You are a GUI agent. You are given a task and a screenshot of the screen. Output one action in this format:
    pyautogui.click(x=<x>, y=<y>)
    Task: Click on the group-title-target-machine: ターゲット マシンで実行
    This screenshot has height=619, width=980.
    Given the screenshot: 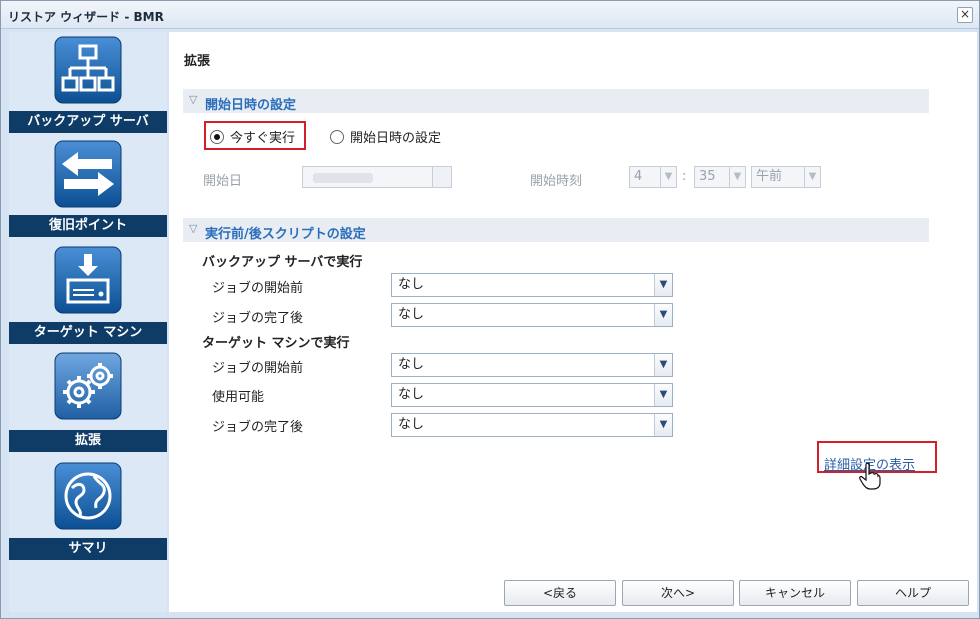 What is the action you would take?
    pyautogui.click(x=276, y=343)
    